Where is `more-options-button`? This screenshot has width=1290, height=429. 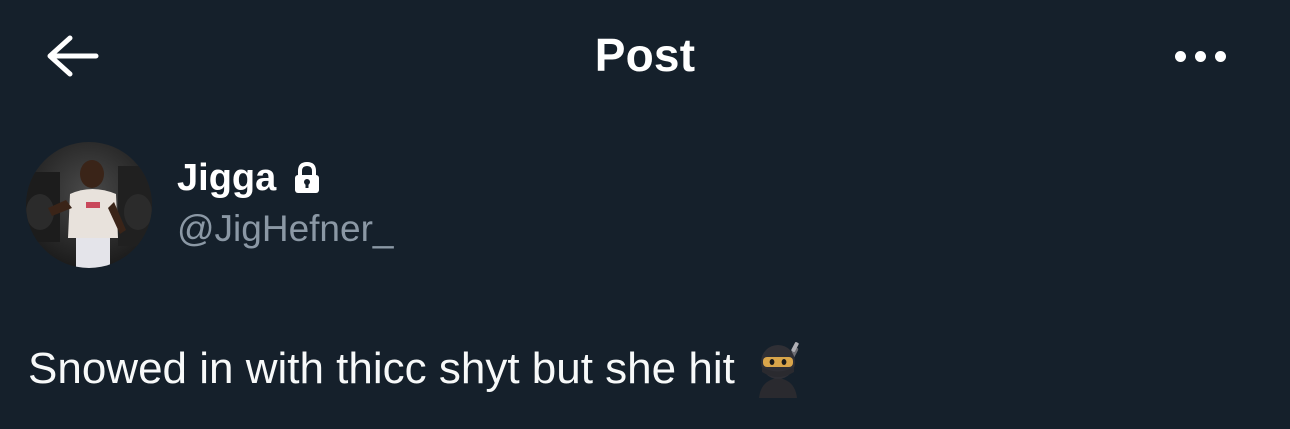 more-options-button is located at coordinates (1200, 56).